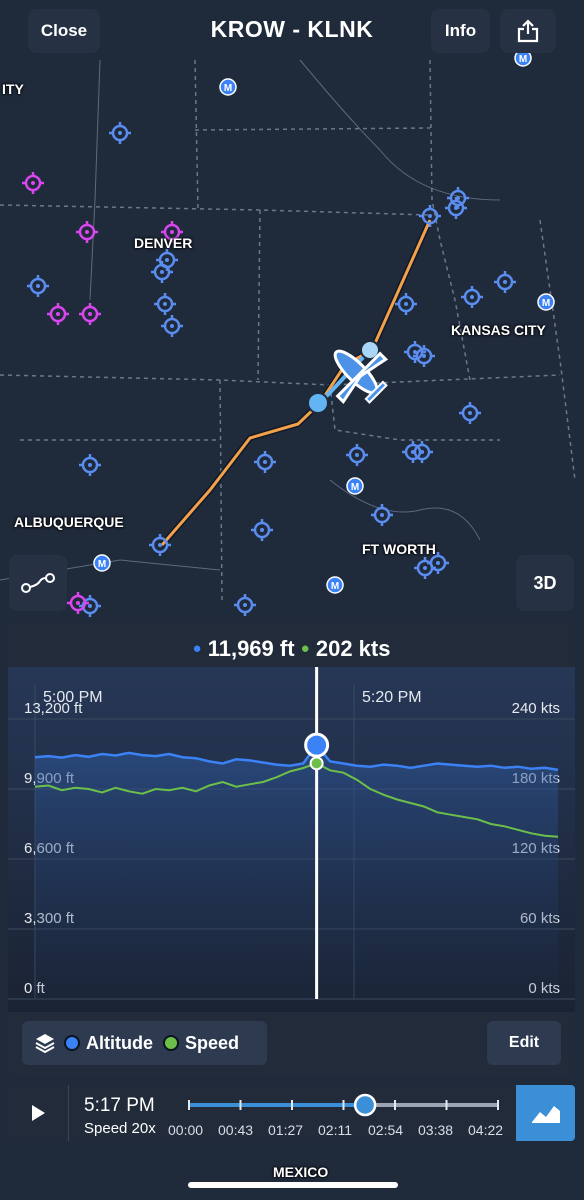 This screenshot has height=1200, width=584. I want to click on close-button: Close, so click(64, 31).